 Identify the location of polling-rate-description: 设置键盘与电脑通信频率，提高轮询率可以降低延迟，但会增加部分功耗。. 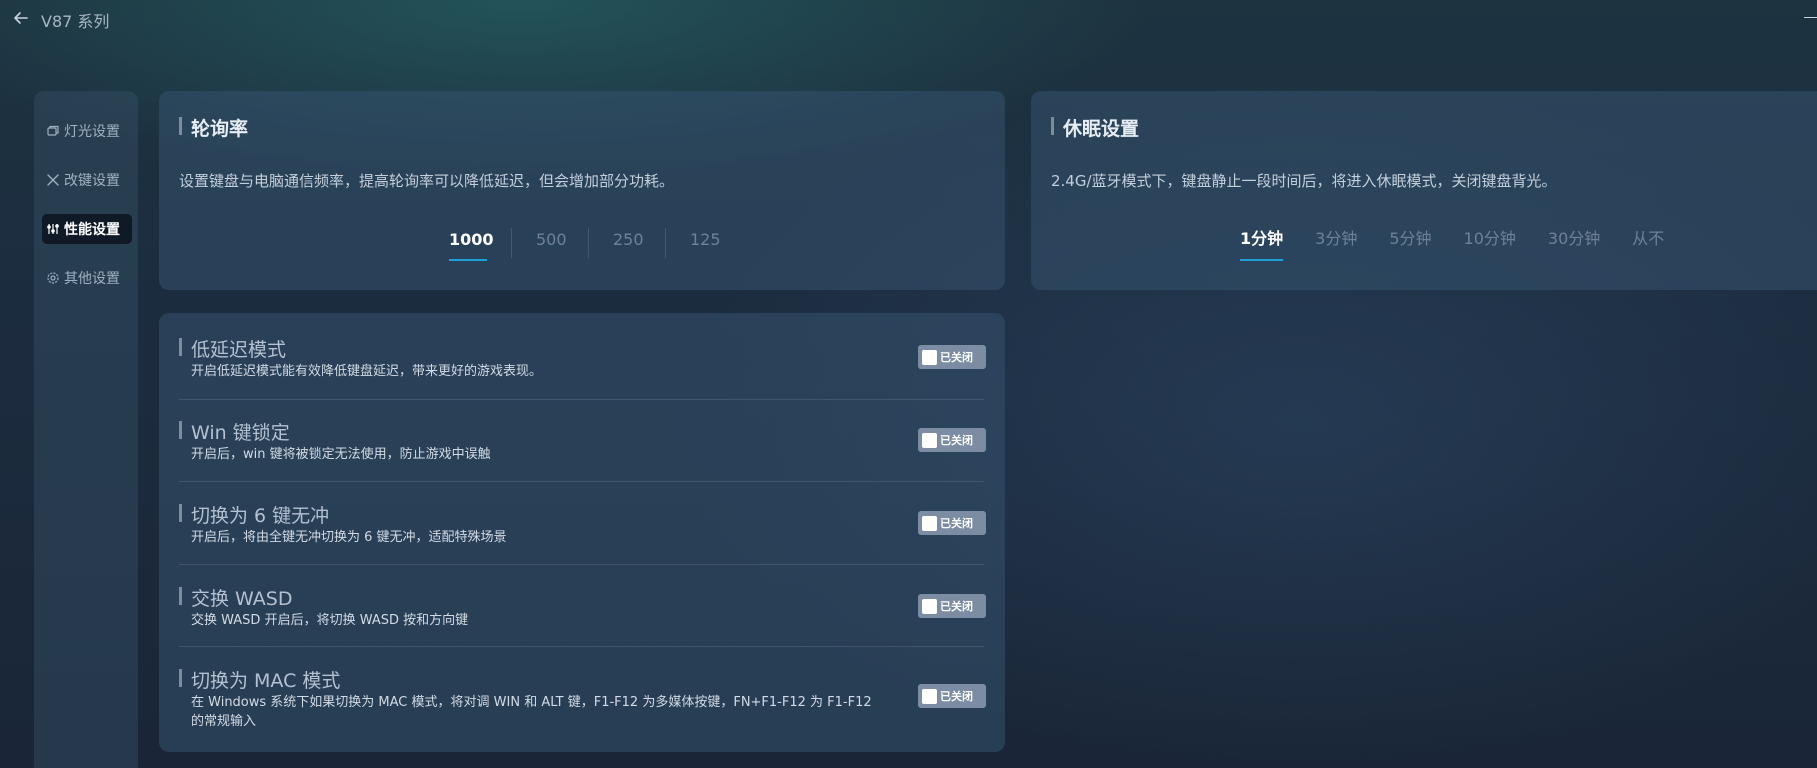
(427, 181).